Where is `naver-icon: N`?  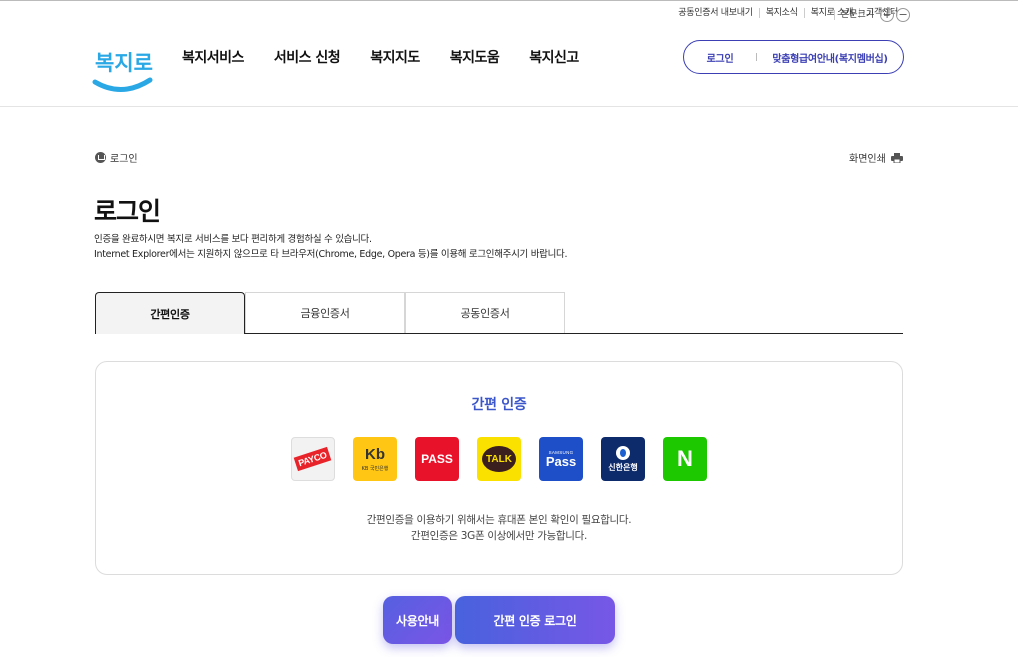
naver-icon: N is located at coordinates (685, 459).